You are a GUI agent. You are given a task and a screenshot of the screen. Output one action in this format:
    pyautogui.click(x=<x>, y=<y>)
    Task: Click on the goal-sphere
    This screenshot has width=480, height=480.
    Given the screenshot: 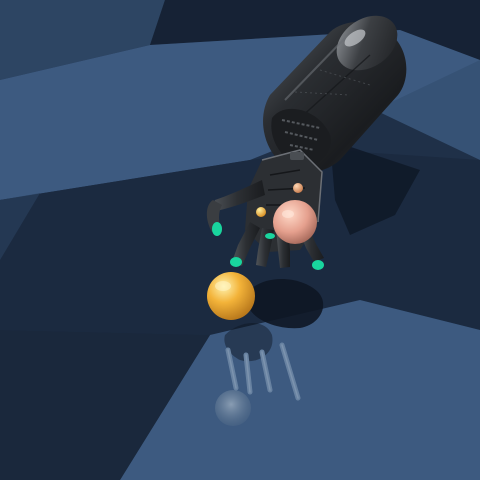 What is the action you would take?
    pyautogui.click(x=295, y=222)
    